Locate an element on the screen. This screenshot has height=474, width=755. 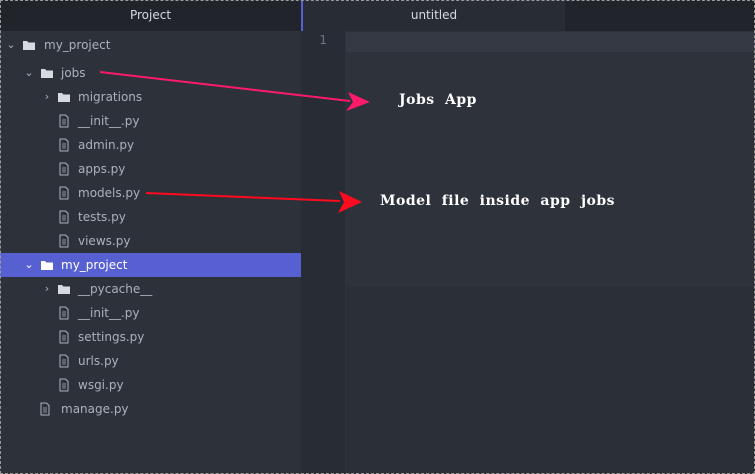
tree-item-label: wsgi.py is located at coordinates (101, 385).